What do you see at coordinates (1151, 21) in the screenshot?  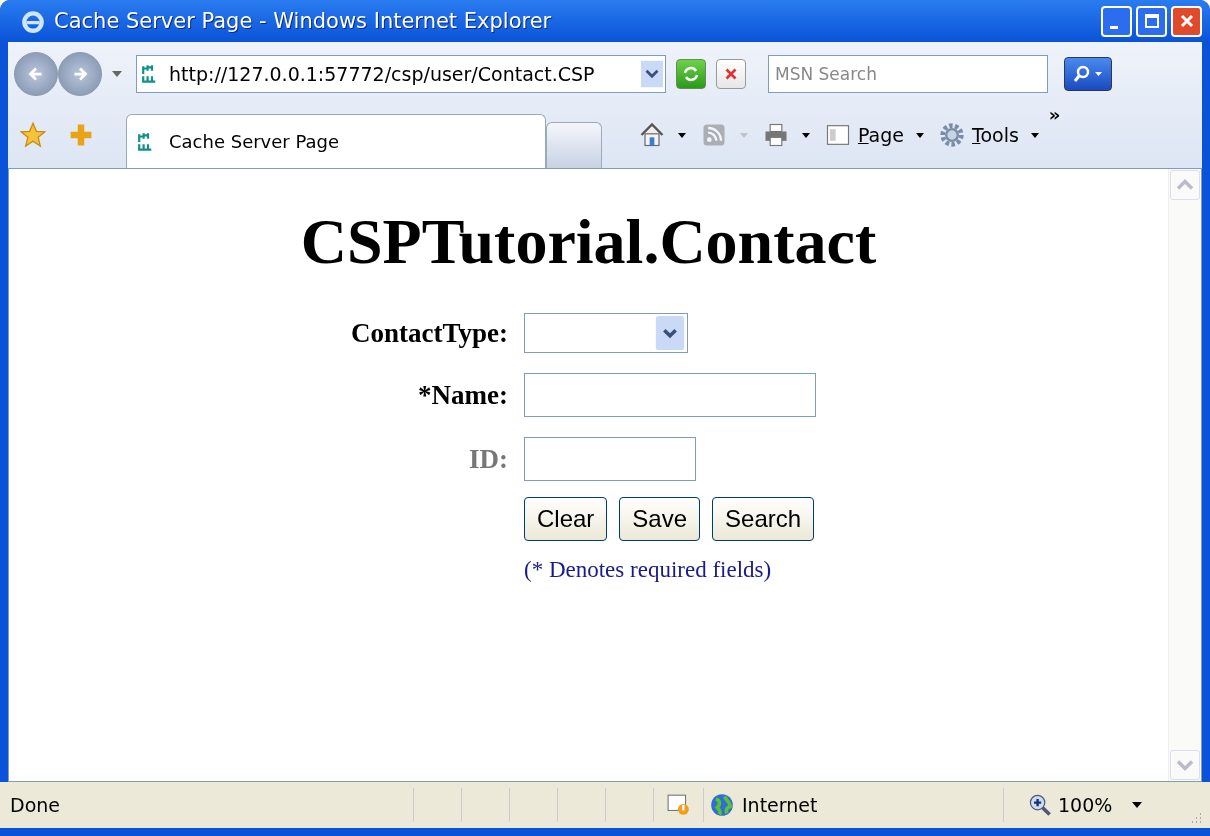 I see `maximize-button` at bounding box center [1151, 21].